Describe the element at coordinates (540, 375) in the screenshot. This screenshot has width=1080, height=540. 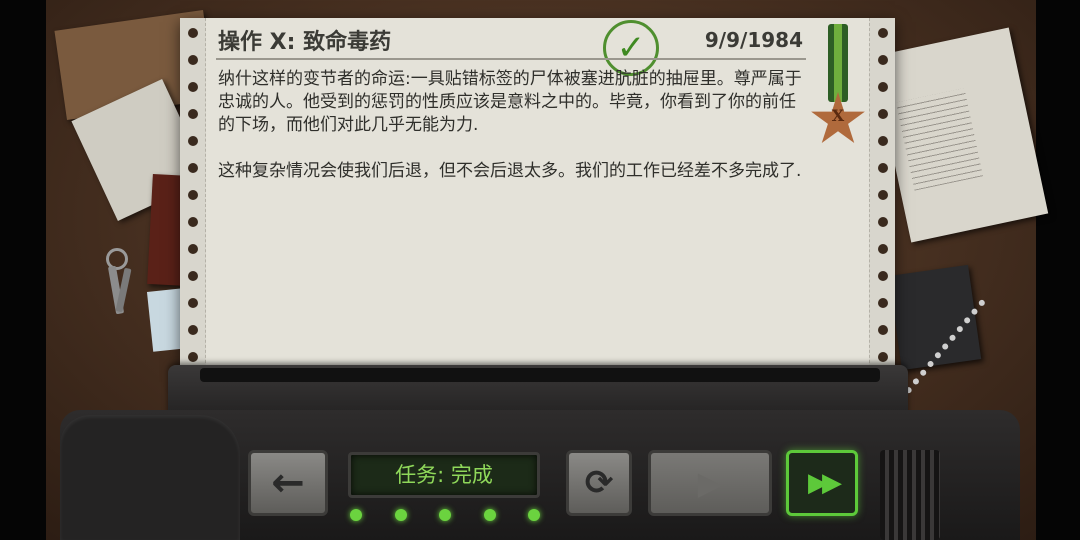
I see `printer-slot` at that location.